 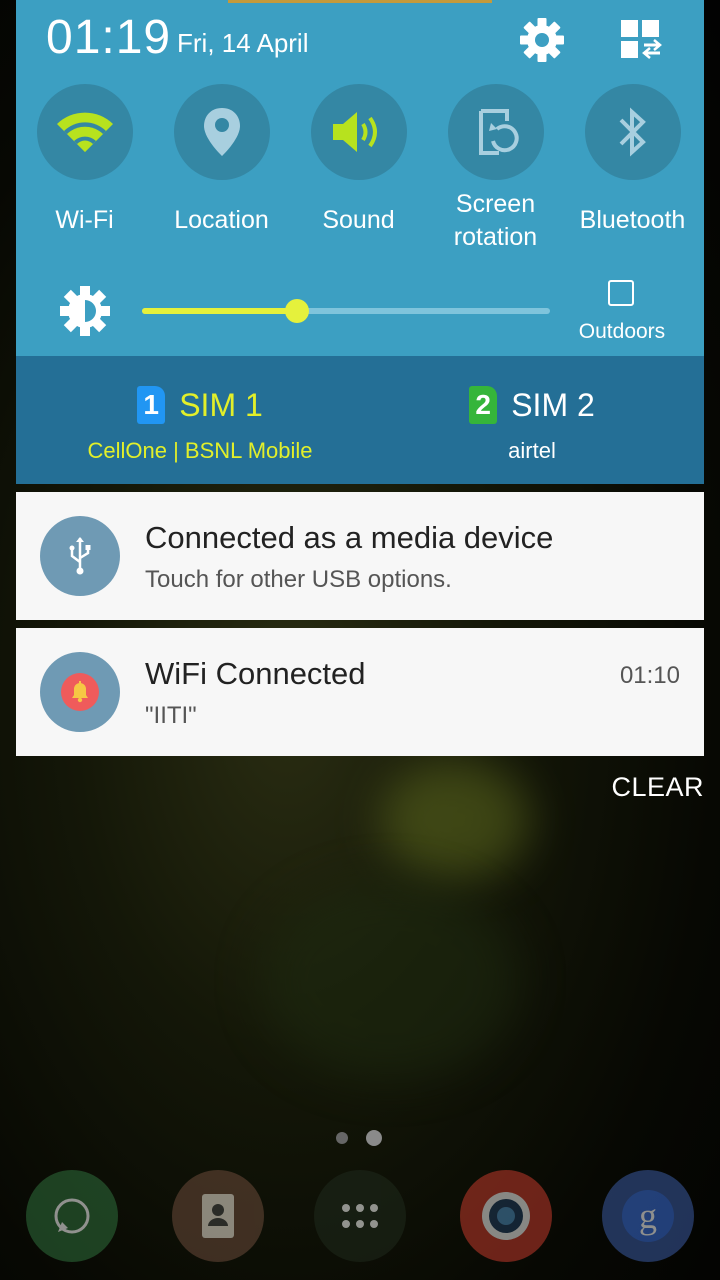 I want to click on dock-whatsapp, so click(x=72, y=1216).